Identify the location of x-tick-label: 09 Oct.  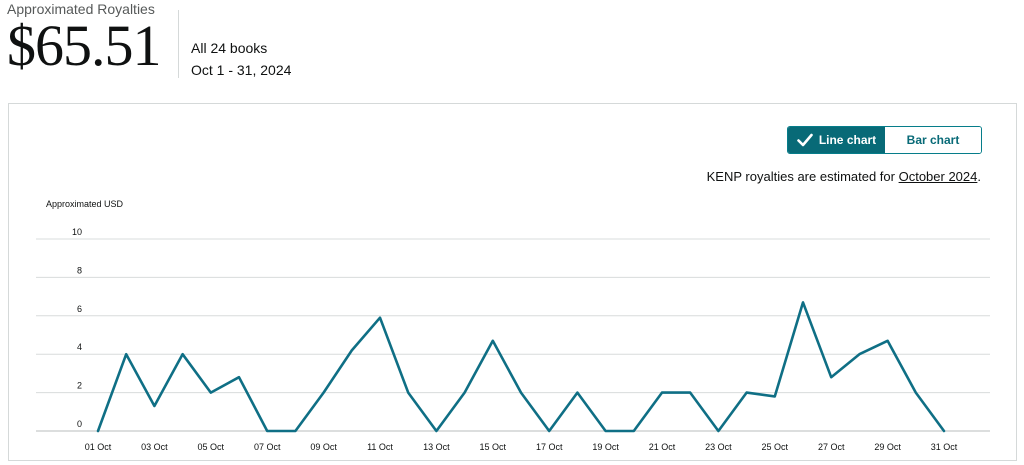
(323, 447).